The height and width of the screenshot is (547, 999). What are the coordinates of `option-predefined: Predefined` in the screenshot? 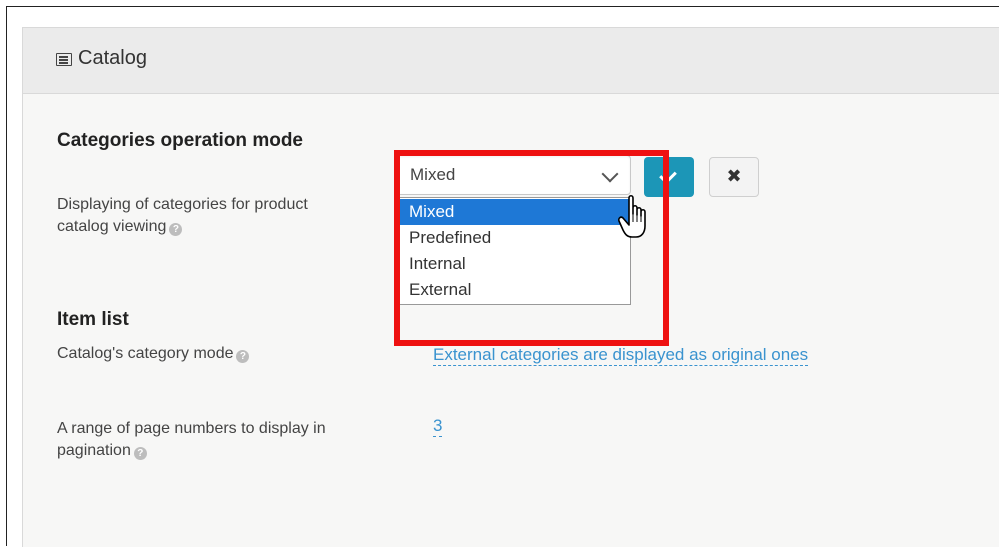 It's located at (513, 238).